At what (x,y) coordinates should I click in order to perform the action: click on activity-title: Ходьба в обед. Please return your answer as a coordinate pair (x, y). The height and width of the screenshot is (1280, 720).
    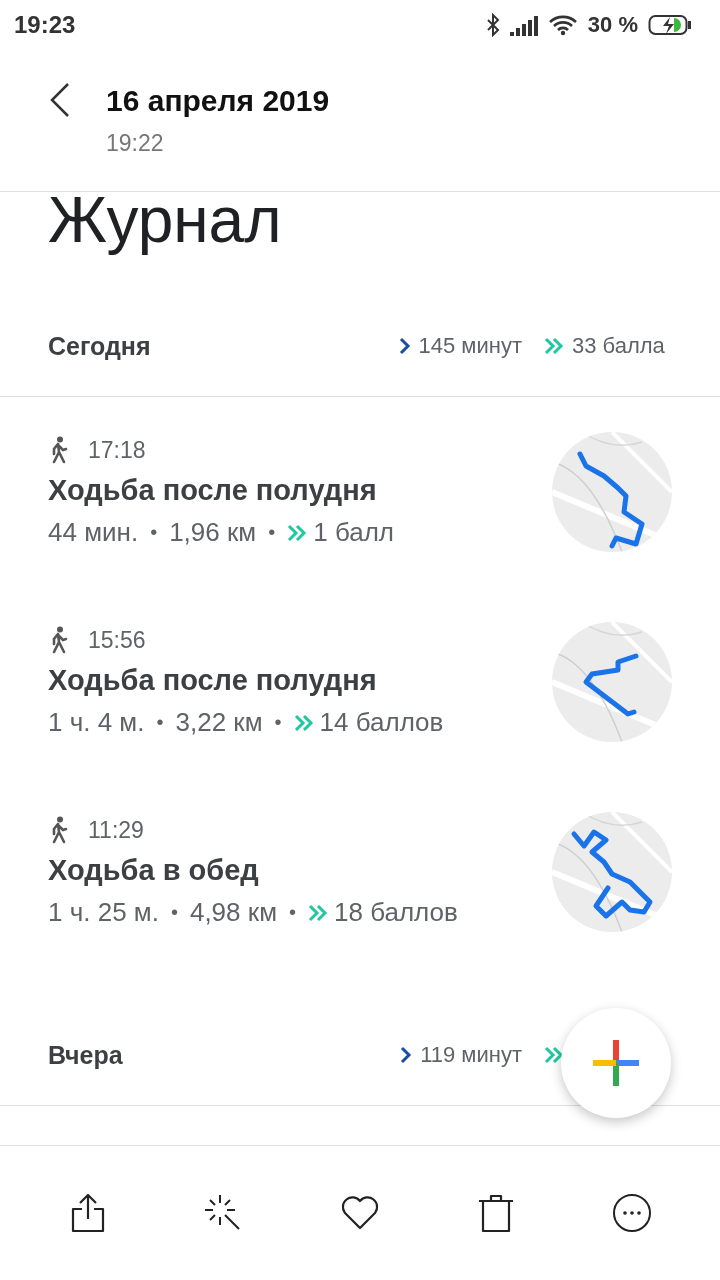
    Looking at the image, I should click on (154, 870).